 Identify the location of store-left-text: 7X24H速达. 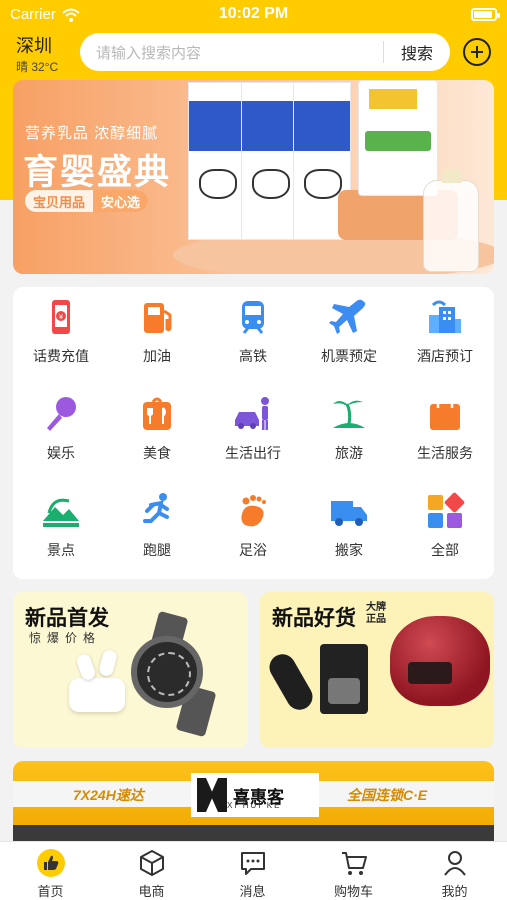
(108, 795).